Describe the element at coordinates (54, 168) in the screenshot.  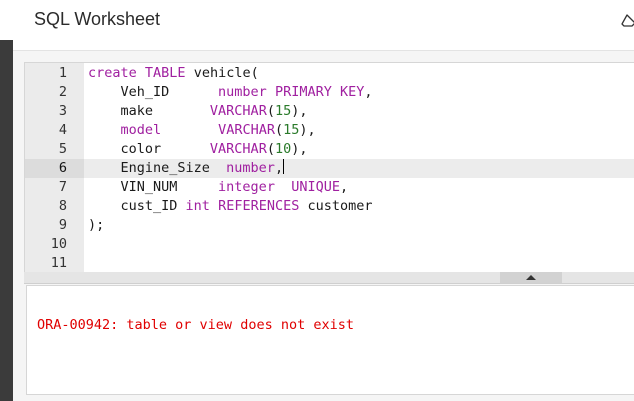
I see `line-number-gutter: 1 2 3 4 5 6 7 8 9 10 11` at that location.